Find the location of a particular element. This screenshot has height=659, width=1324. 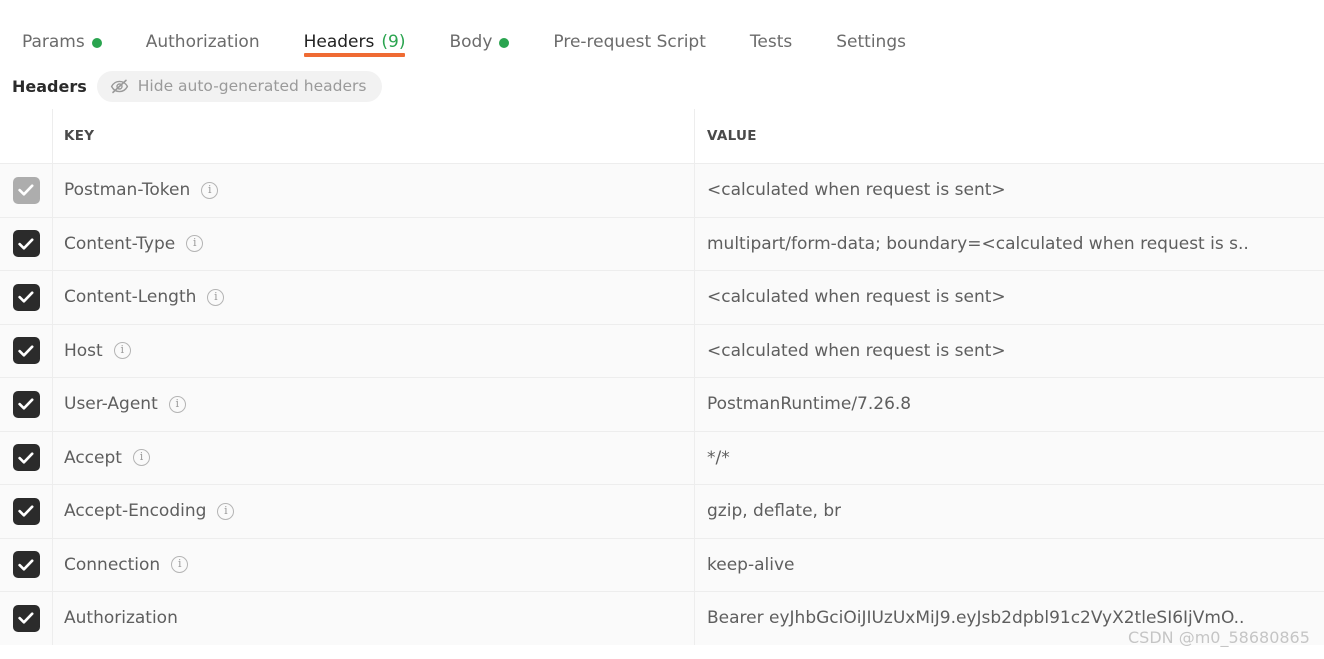

table-row: User-Agent i PostmanRuntime/7.26.8 is located at coordinates (662, 404).